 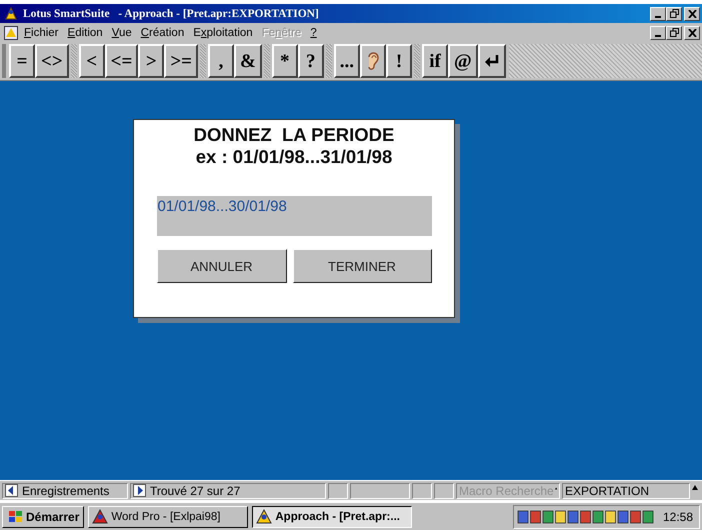 I want to click on toolbar-button: >, so click(x=151, y=61).